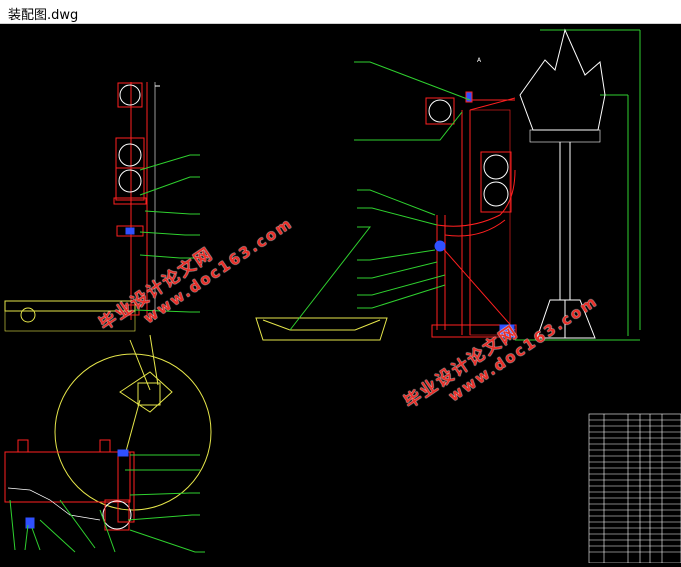 This screenshot has width=681, height=567. What do you see at coordinates (340, 12) in the screenshot?
I see `title-bar: 装配图.dwg` at bounding box center [340, 12].